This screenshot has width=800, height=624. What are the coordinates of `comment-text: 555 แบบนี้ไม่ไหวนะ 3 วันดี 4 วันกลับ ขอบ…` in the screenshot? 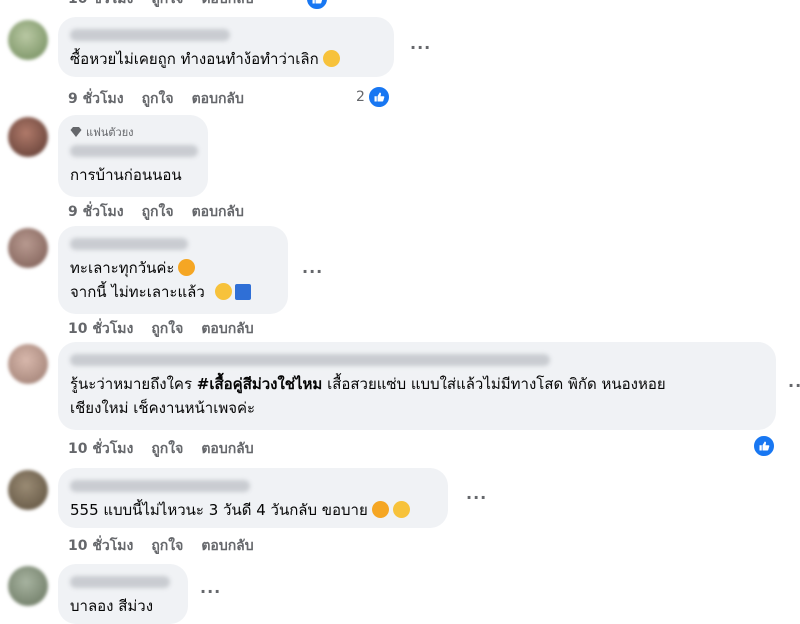 It's located at (253, 510).